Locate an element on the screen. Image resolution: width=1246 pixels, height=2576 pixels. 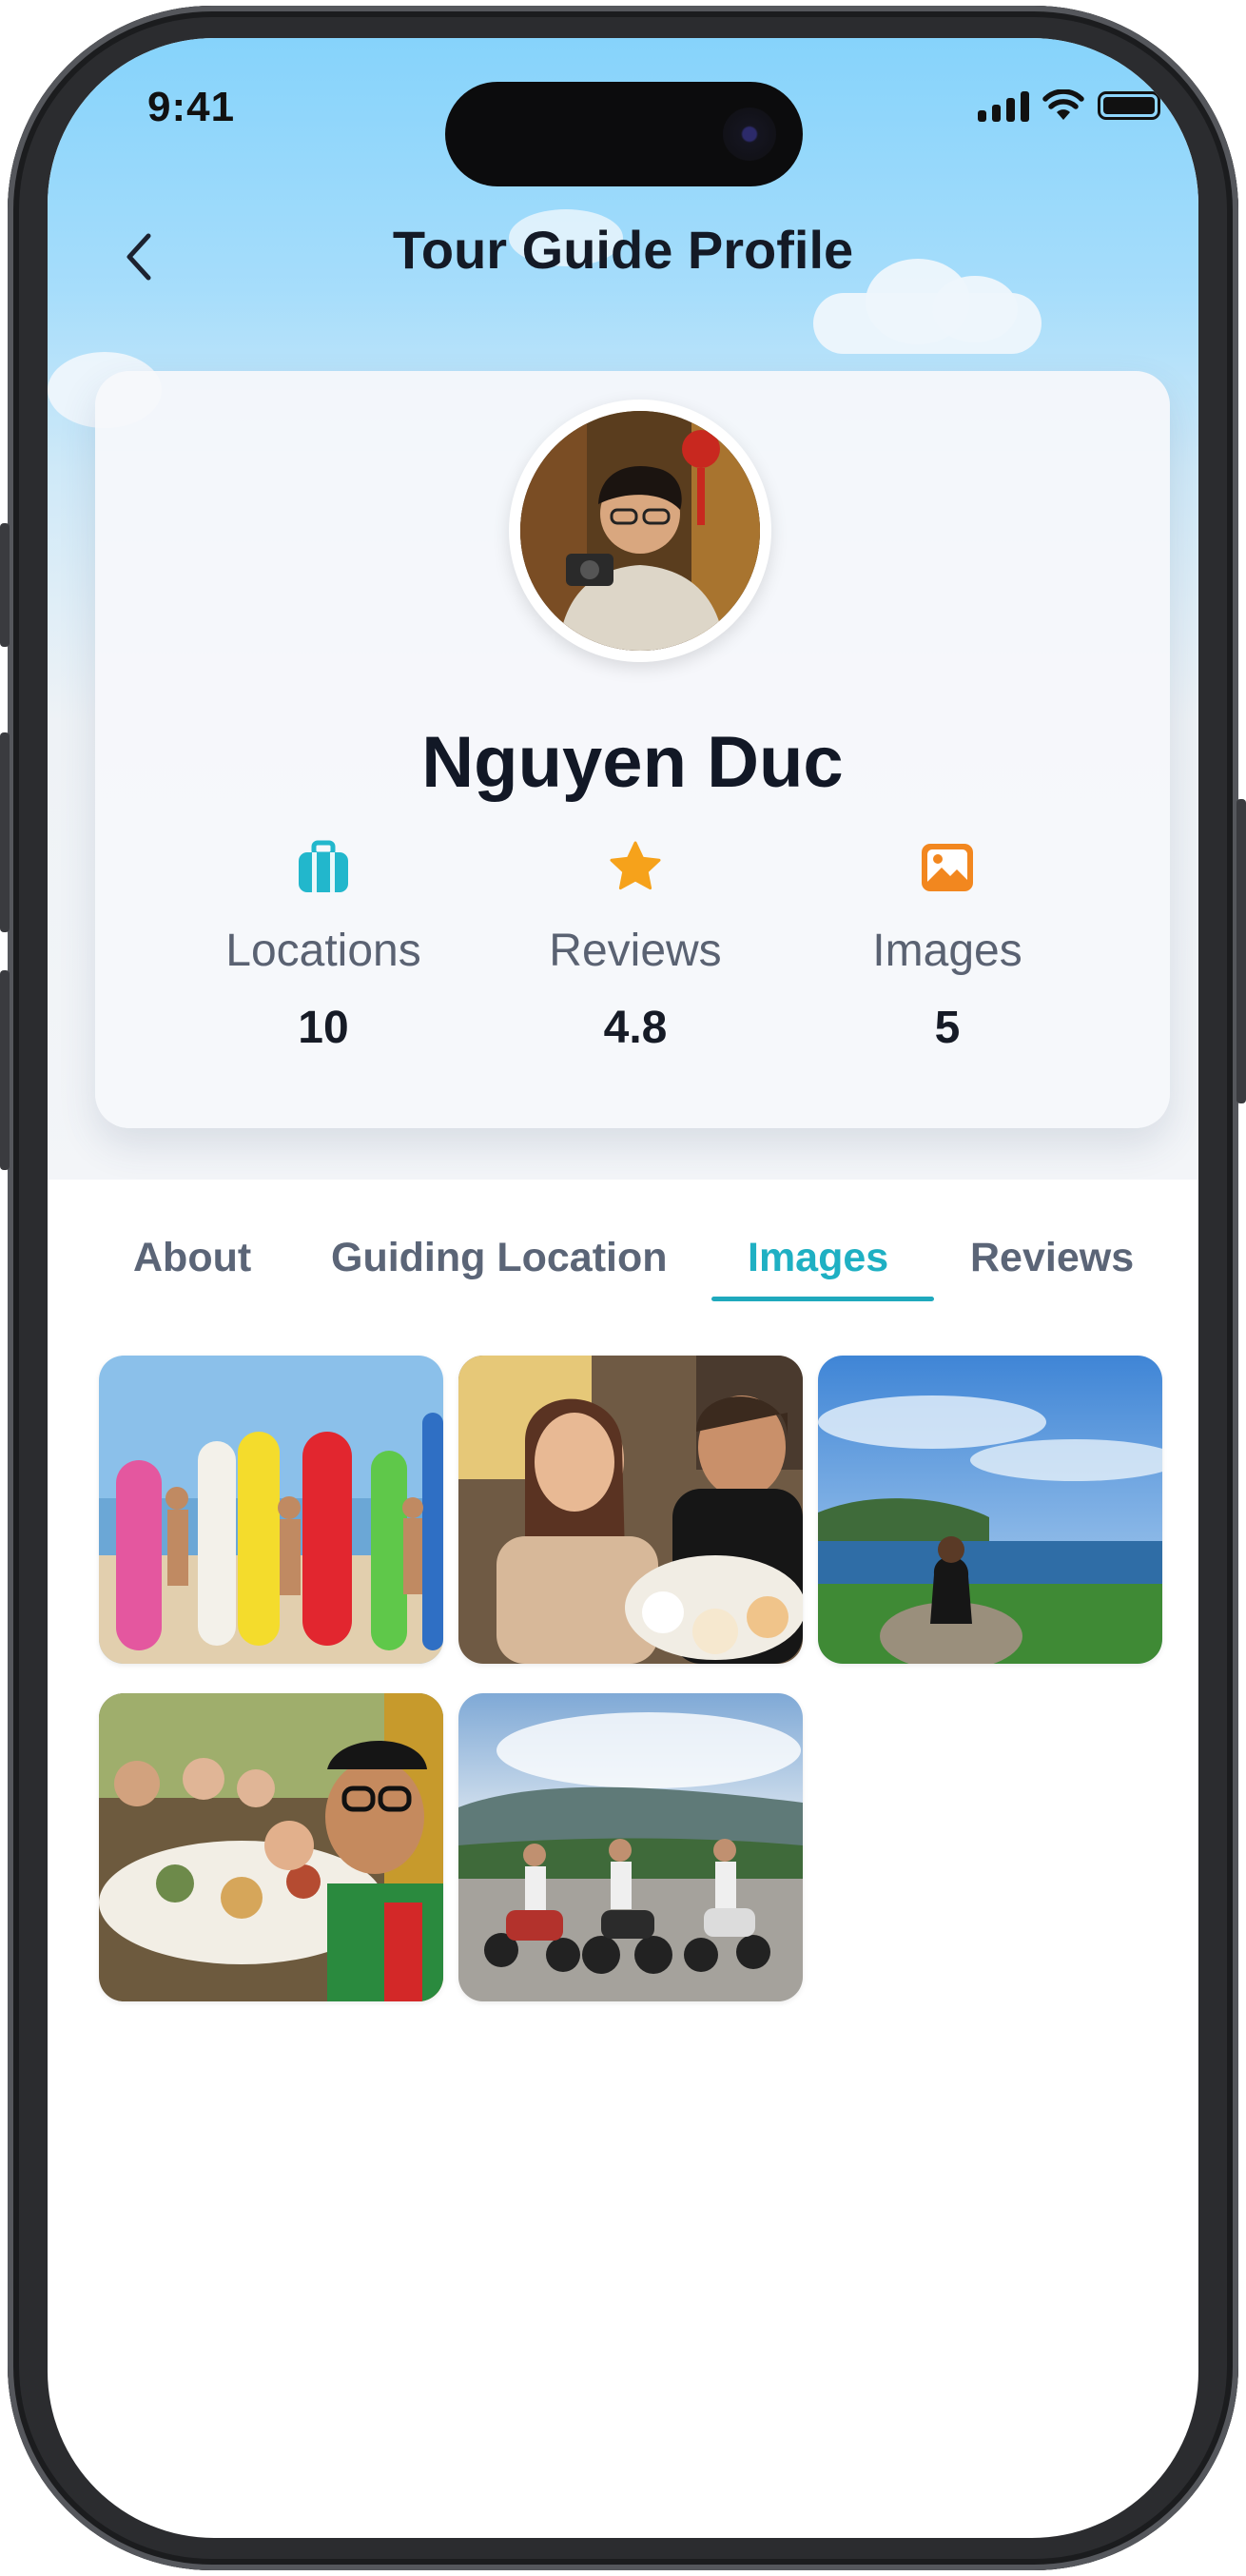
cellular-signal-icon is located at coordinates (1004, 106).